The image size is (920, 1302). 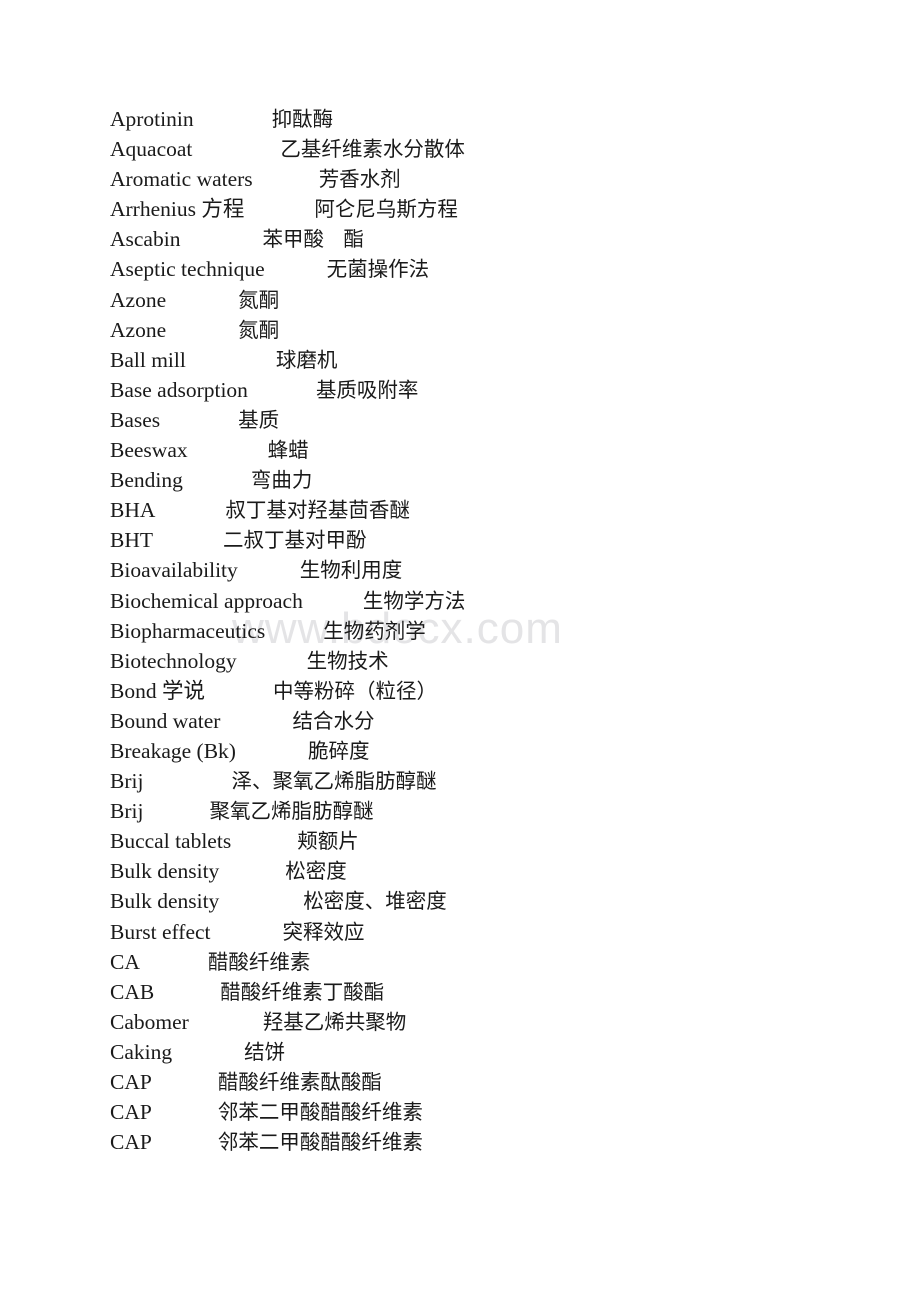 What do you see at coordinates (151, 149) in the screenshot?
I see `glossary-term: Aquacoat` at bounding box center [151, 149].